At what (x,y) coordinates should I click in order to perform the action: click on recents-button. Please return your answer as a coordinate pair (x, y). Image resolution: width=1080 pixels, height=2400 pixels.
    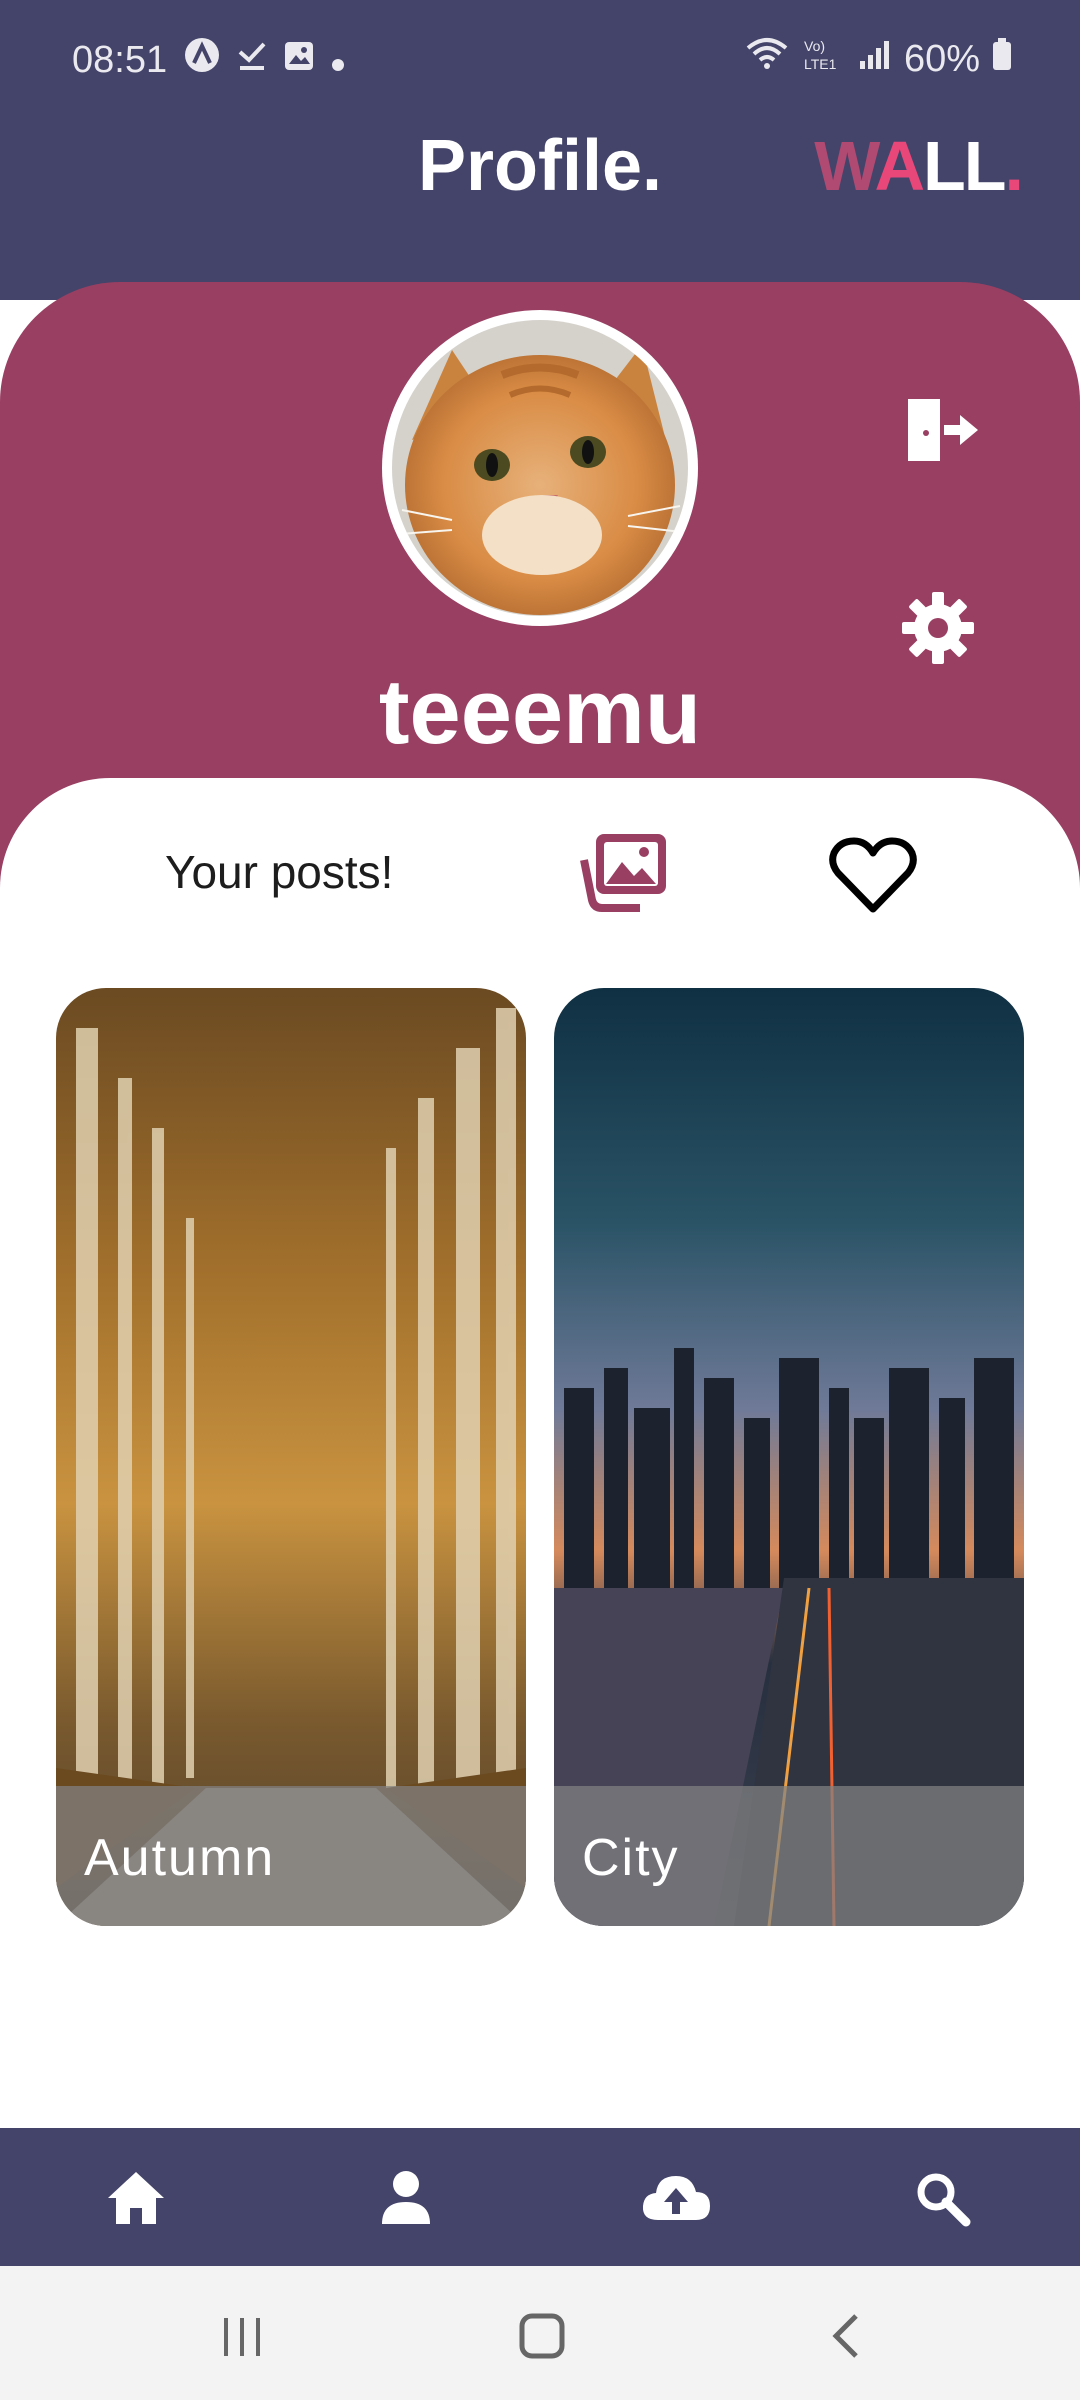
    Looking at the image, I should click on (242, 2336).